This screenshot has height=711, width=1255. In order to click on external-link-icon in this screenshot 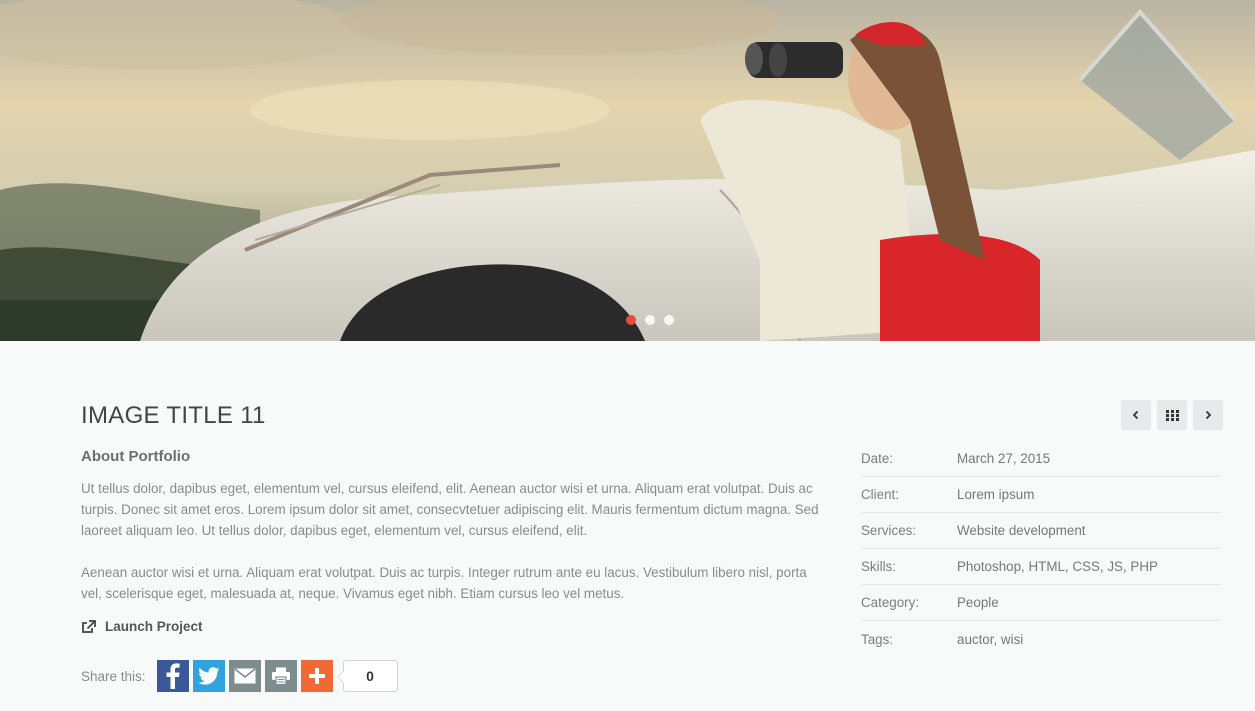, I will do `click(89, 626)`.